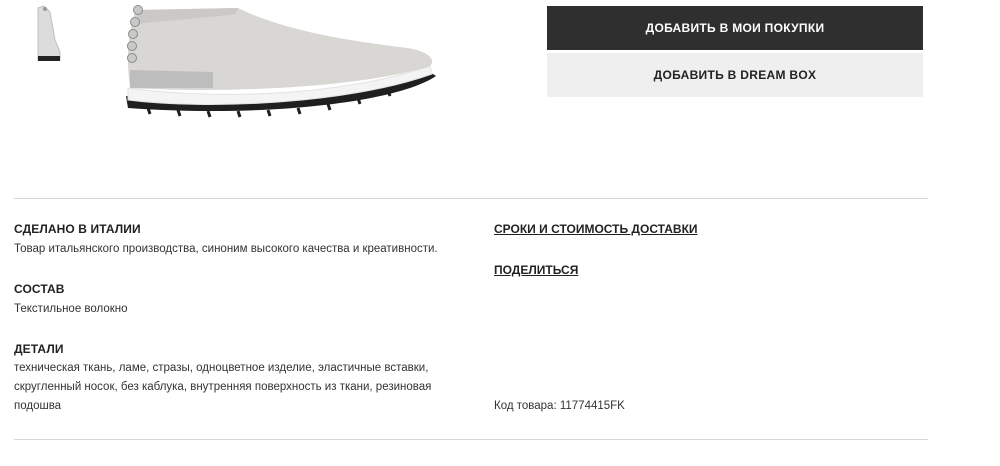 This screenshot has height=466, width=1000. Describe the element at coordinates (38, 406) in the screenshot. I see `details-text-line-3: подошва` at that location.